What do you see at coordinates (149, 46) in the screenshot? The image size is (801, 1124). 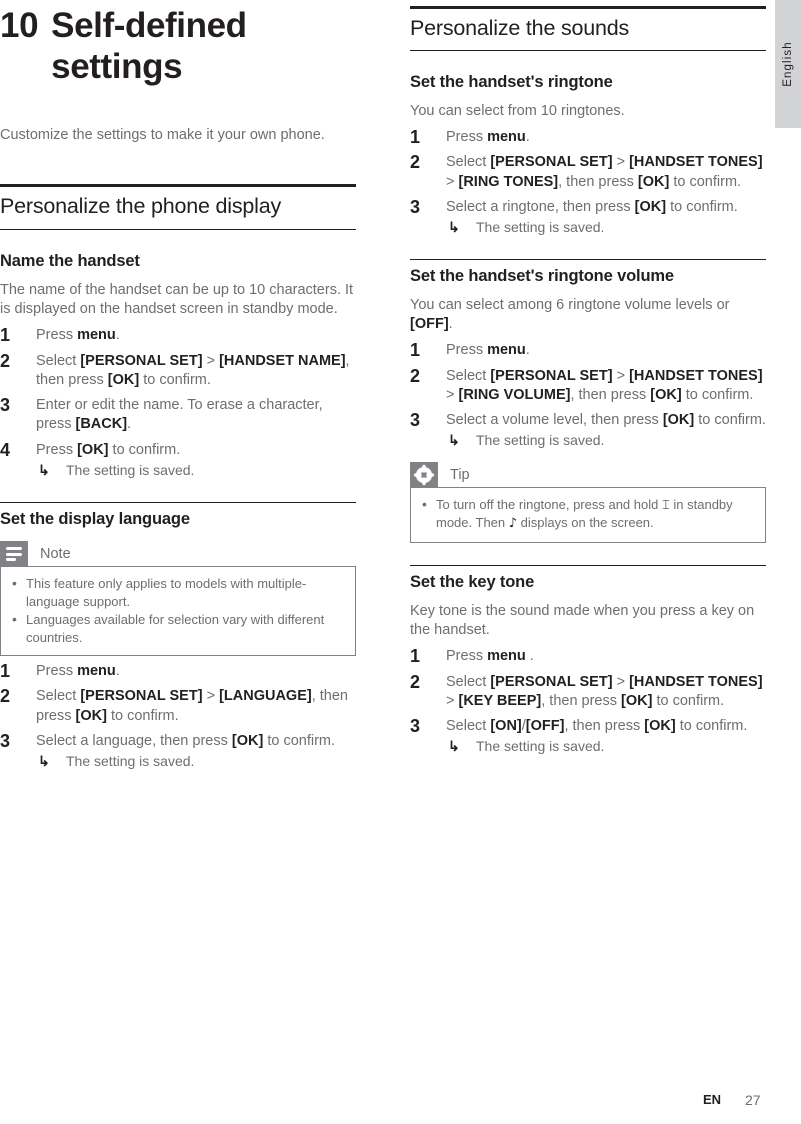 I see `chapter-name: Self-defined settings` at bounding box center [149, 46].